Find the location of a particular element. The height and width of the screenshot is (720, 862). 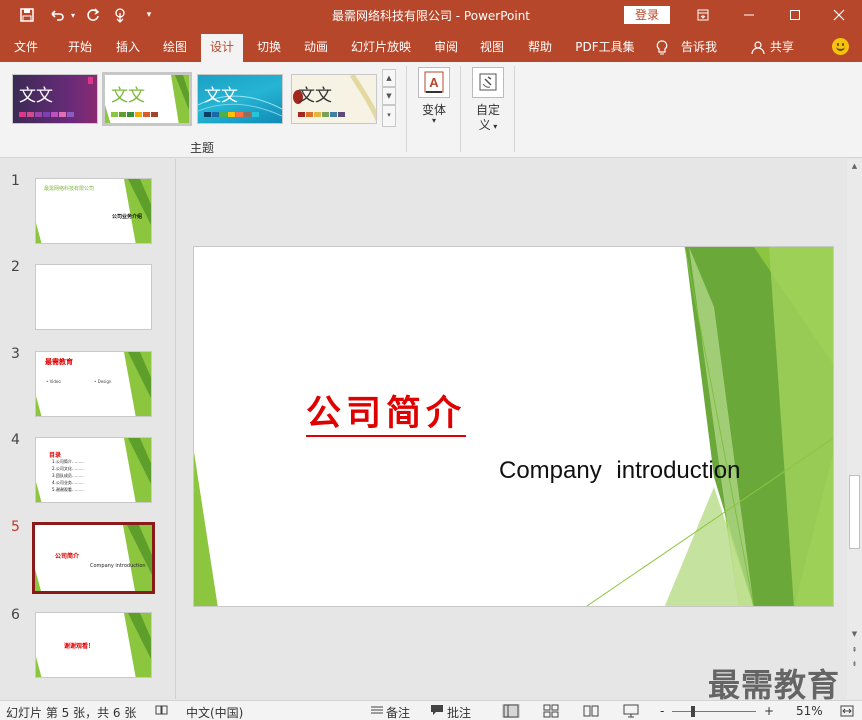

zoom-slider-handle is located at coordinates (693, 711).